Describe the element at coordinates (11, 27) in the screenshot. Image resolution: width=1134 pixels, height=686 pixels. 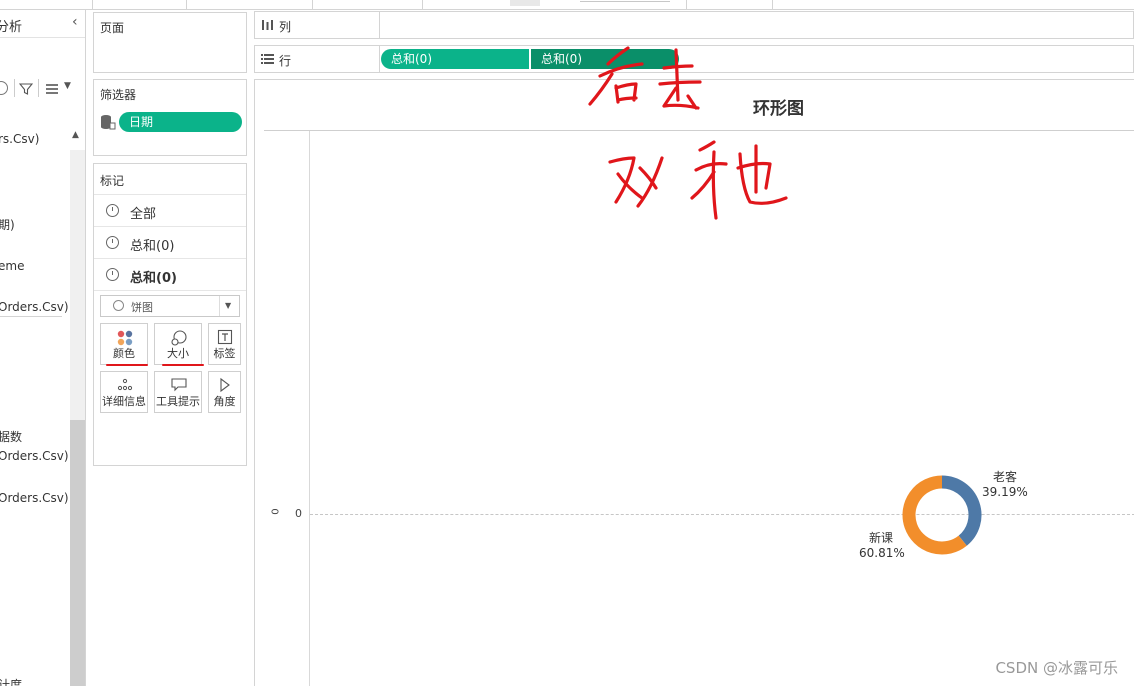
I see `data-pane-title: 分析` at that location.